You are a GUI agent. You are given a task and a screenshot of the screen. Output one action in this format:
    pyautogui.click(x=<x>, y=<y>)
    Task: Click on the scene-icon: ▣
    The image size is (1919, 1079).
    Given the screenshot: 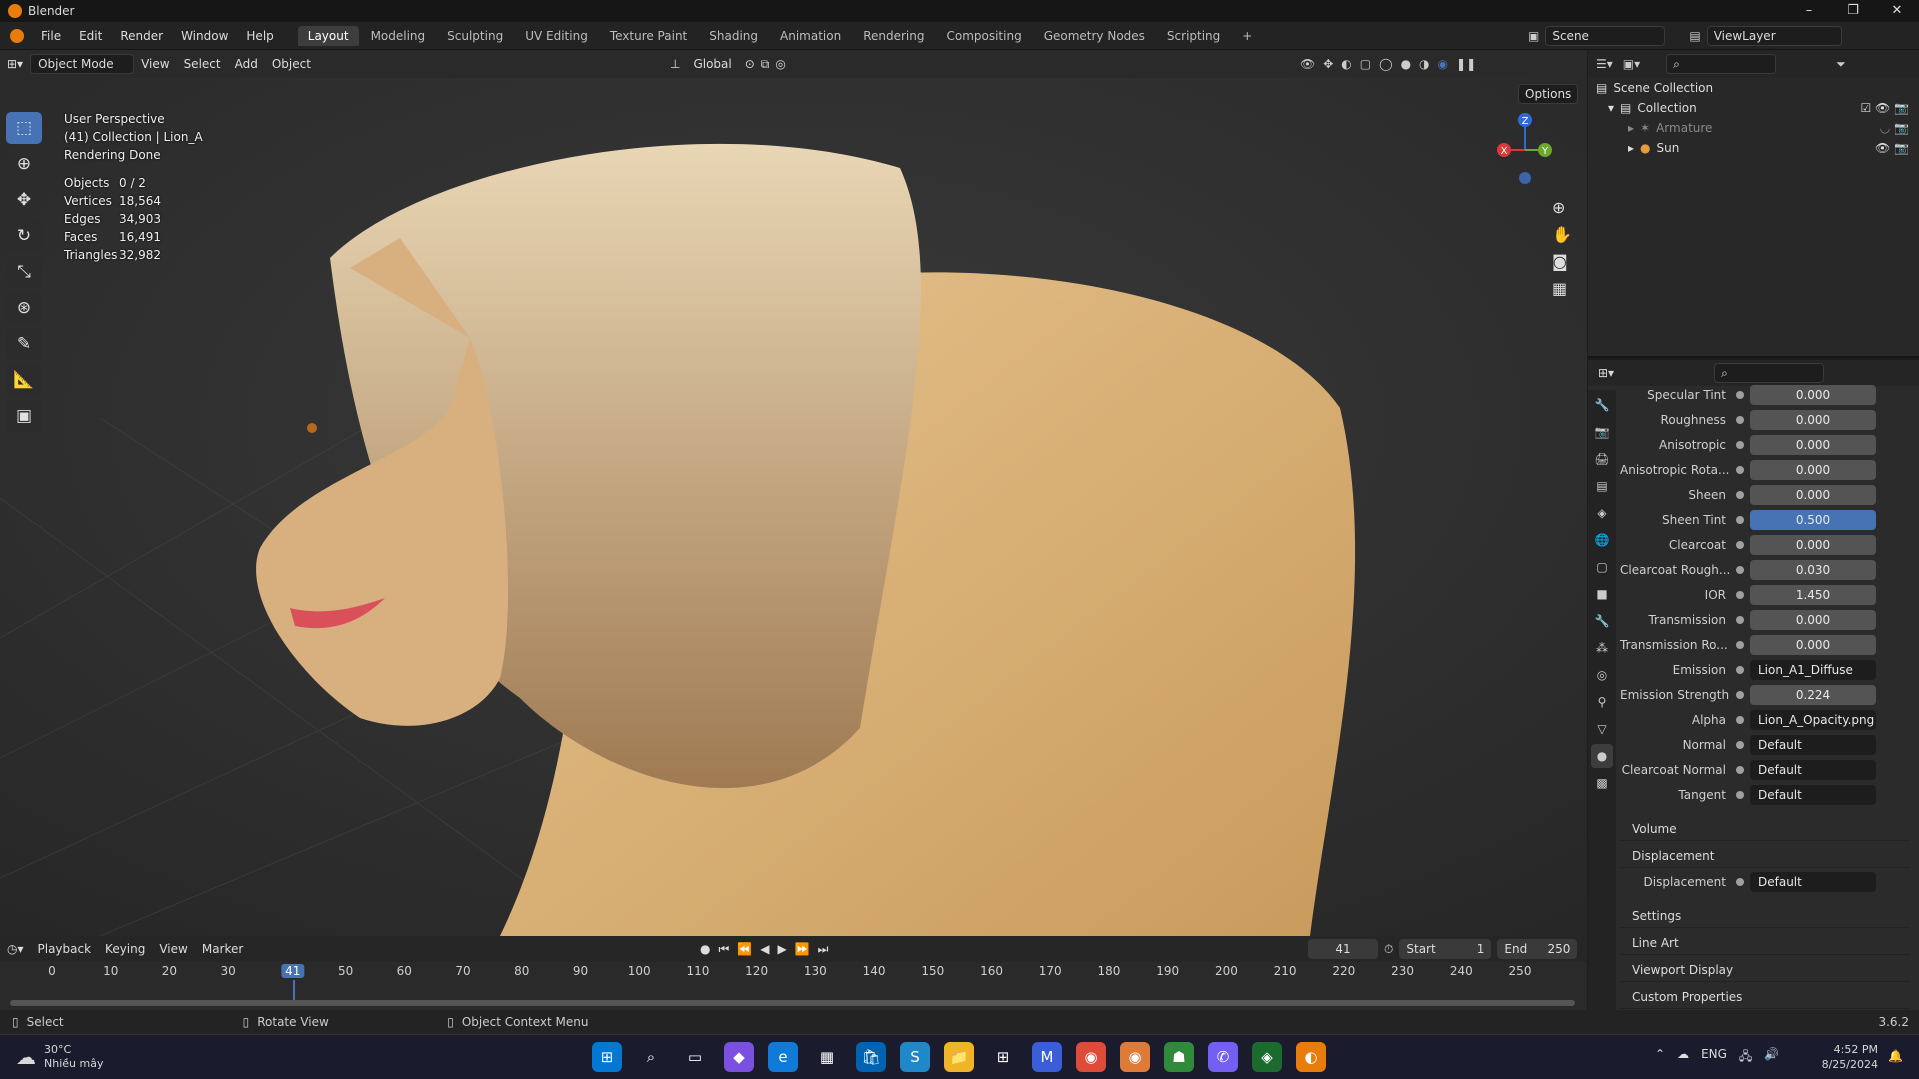 What is the action you would take?
    pyautogui.click(x=1533, y=36)
    